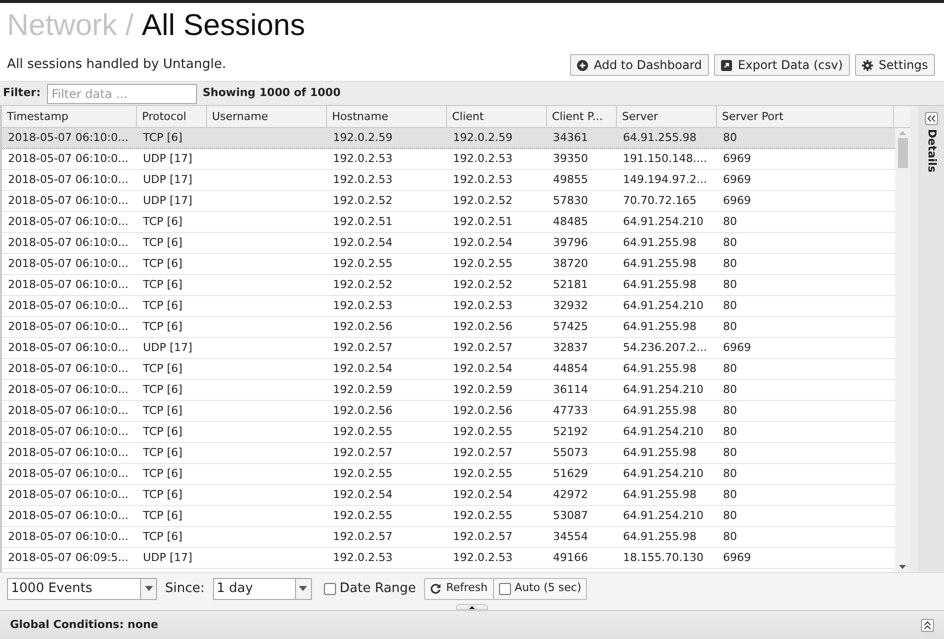  What do you see at coordinates (782, 65) in the screenshot?
I see `toolbar-button: Export Data (csv)` at bounding box center [782, 65].